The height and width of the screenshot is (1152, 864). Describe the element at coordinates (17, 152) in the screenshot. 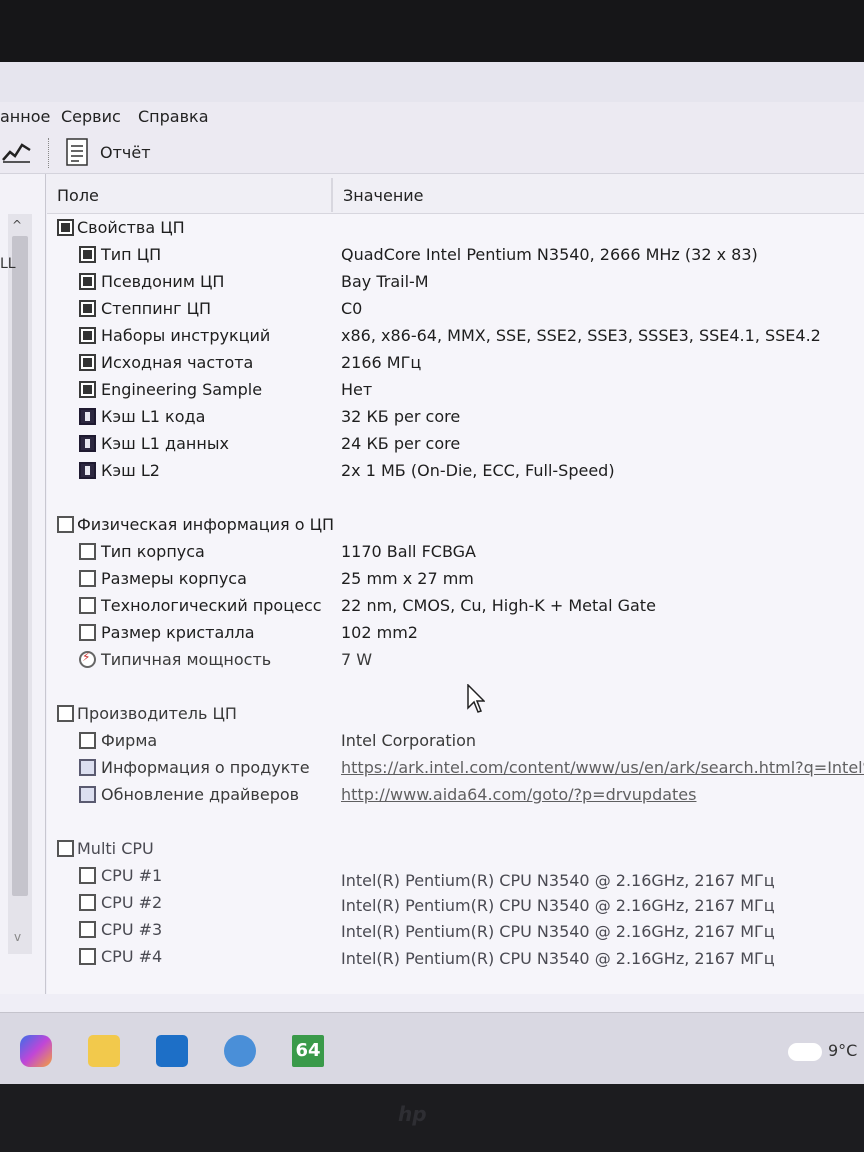

I see `chart-icon` at that location.